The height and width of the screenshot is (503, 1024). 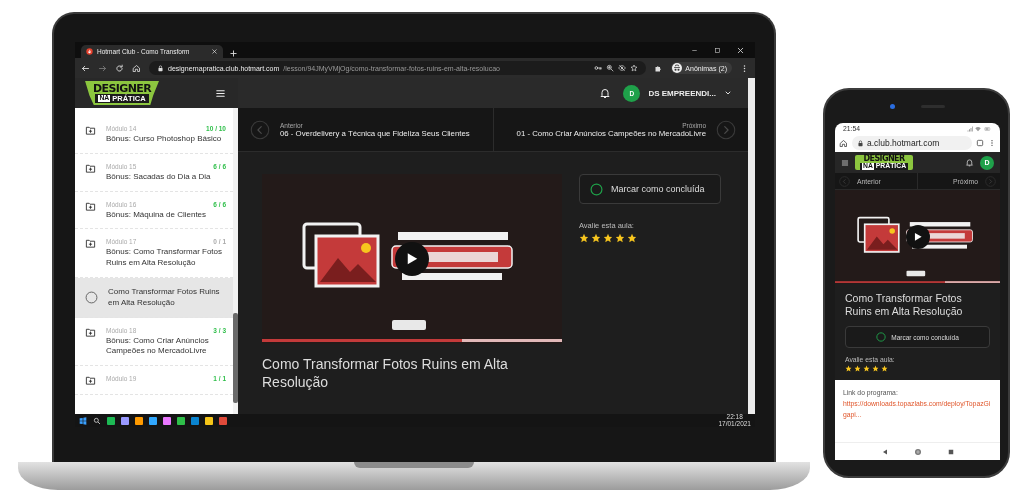 What do you see at coordinates (157, 215) in the screenshot?
I see `module-title: Bônus: Máquina de Clientes` at bounding box center [157, 215].